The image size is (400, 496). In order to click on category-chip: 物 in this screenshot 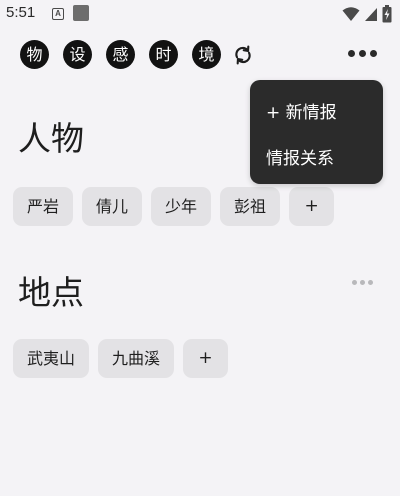, I will do `click(34, 54)`.